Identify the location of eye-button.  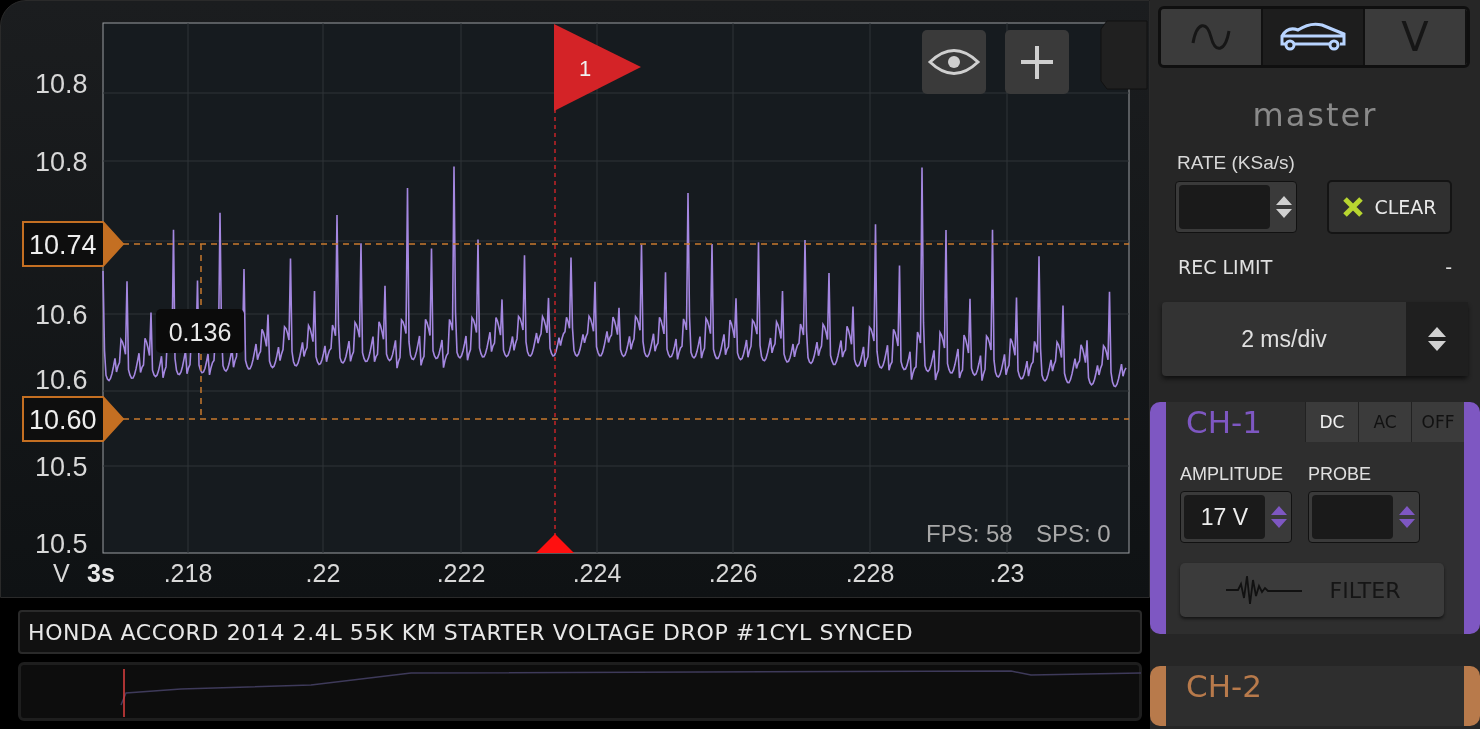
(954, 62).